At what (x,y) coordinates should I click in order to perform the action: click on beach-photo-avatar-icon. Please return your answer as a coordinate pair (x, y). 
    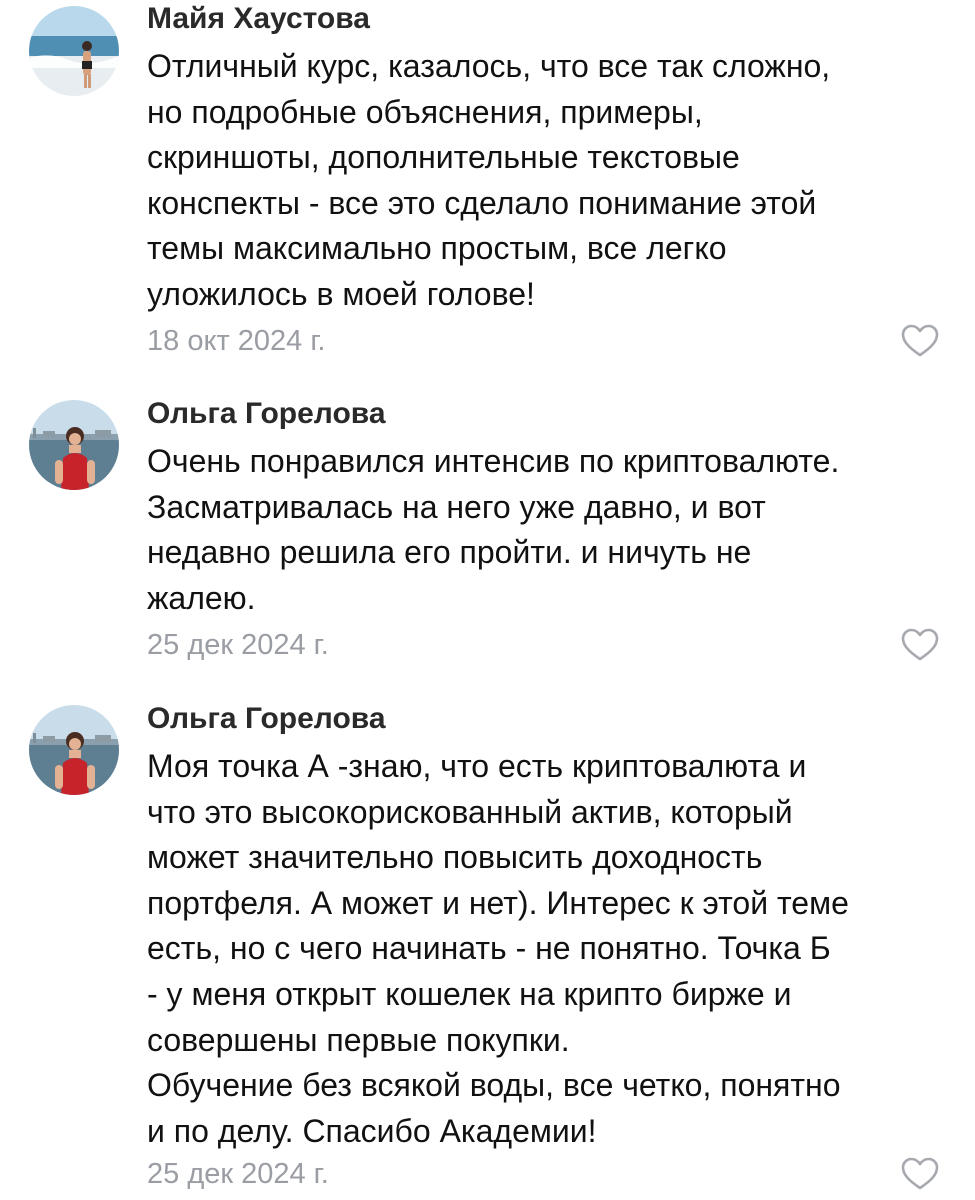
    Looking at the image, I should click on (74, 51).